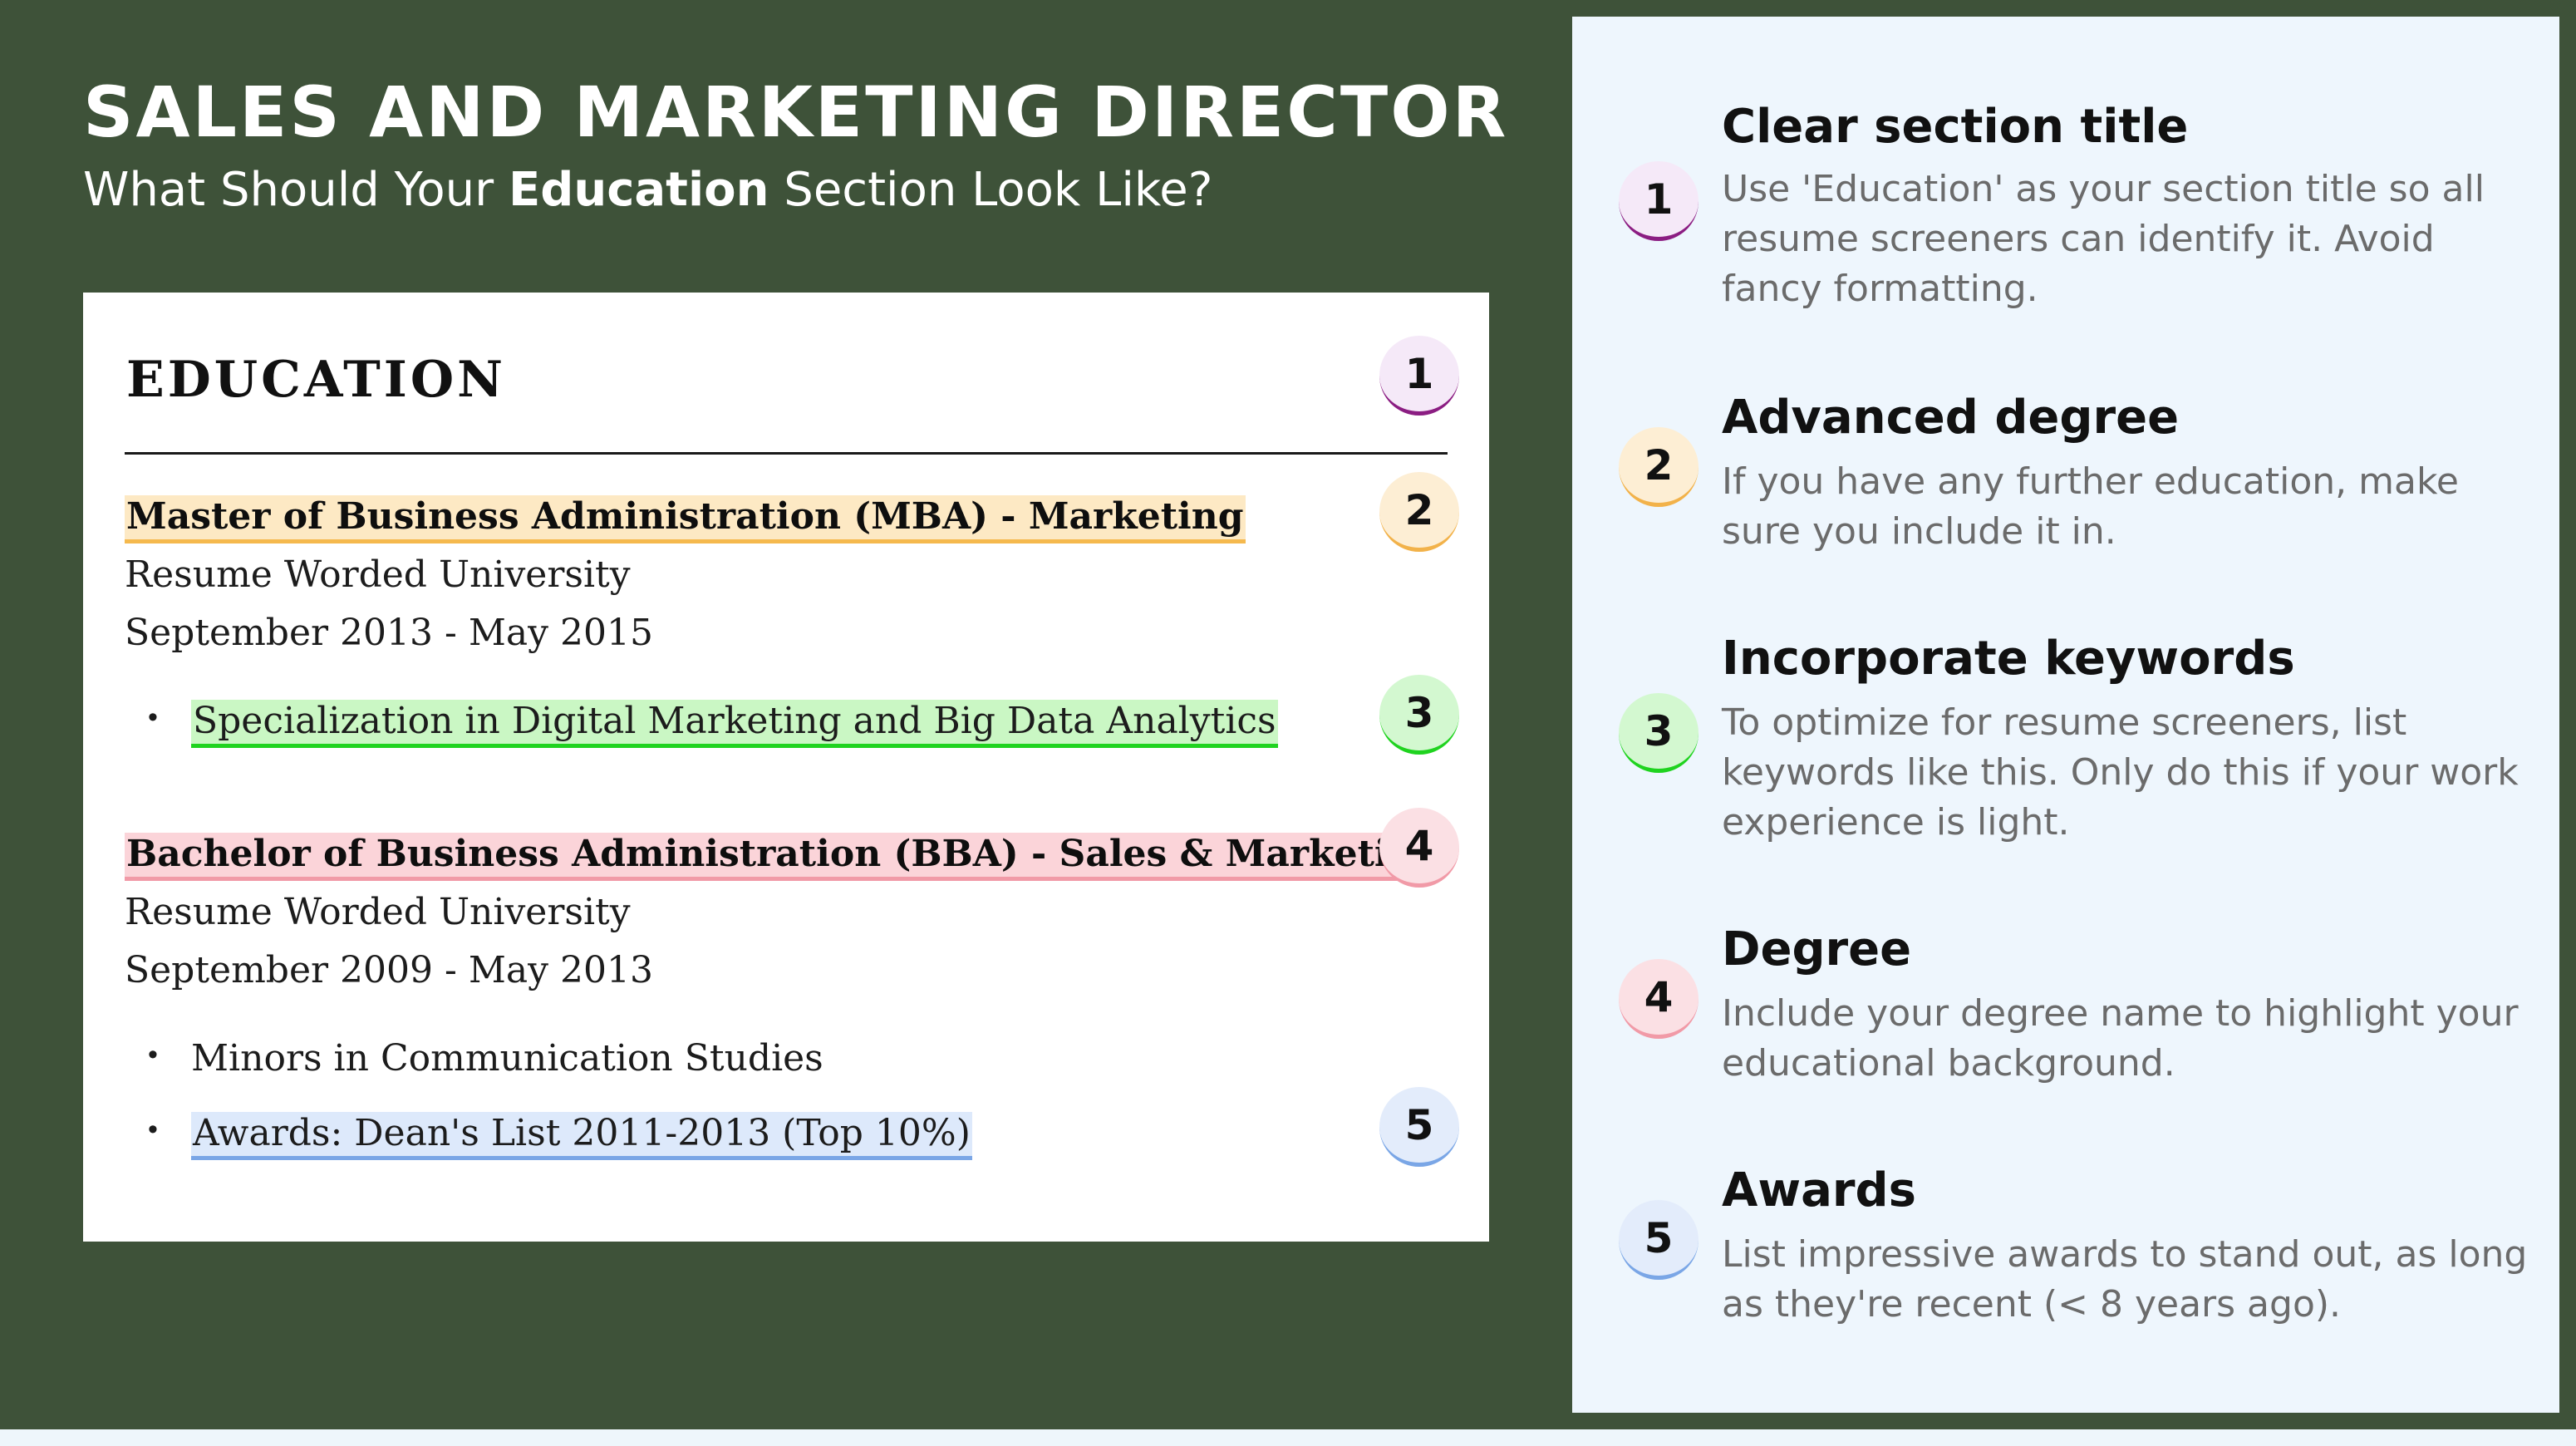 The width and height of the screenshot is (2576, 1446). I want to click on tip-badge-2: 2, so click(1658, 467).